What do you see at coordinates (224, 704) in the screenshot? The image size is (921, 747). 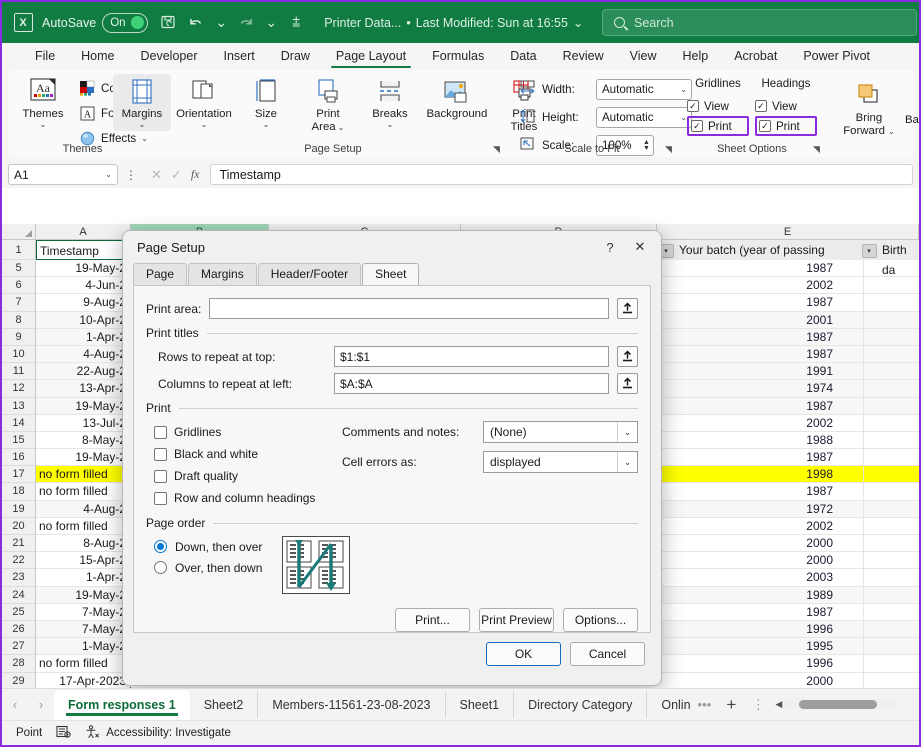 I see `sheet-tab-sheet2: Sheet2` at bounding box center [224, 704].